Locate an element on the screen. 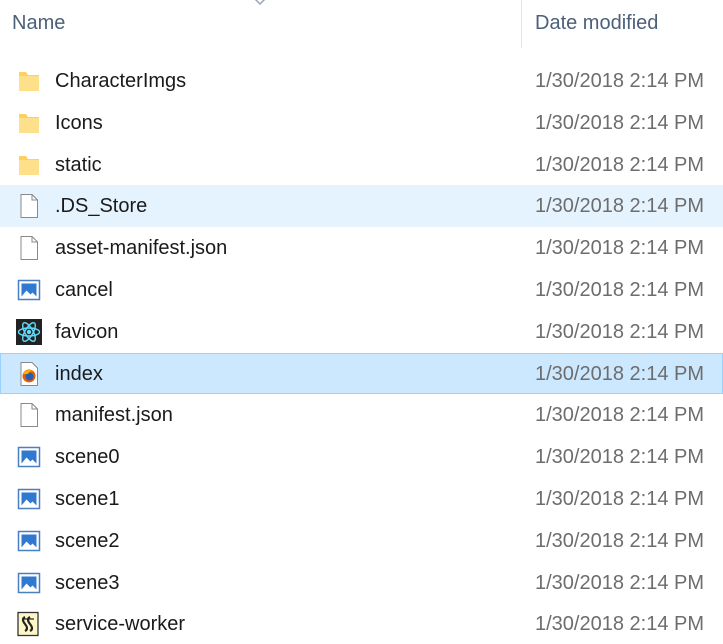  date-modified-column-header: Date modified is located at coordinates (622, 24).